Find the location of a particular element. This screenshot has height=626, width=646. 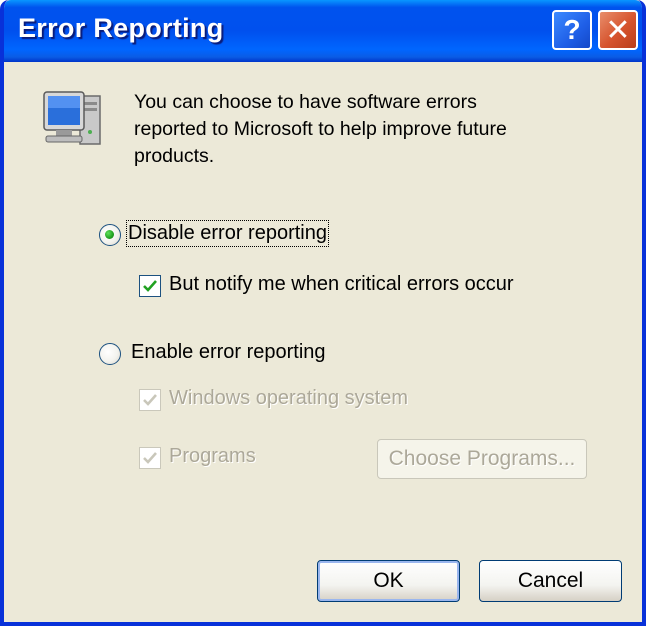

notify-critical-checkbox is located at coordinates (150, 286).